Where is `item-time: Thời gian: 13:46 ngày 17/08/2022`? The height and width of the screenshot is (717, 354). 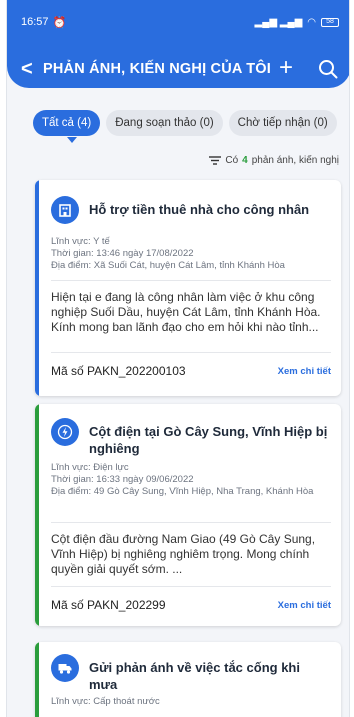
item-time: Thời gian: 13:46 ngày 17/08/2022 is located at coordinates (122, 253).